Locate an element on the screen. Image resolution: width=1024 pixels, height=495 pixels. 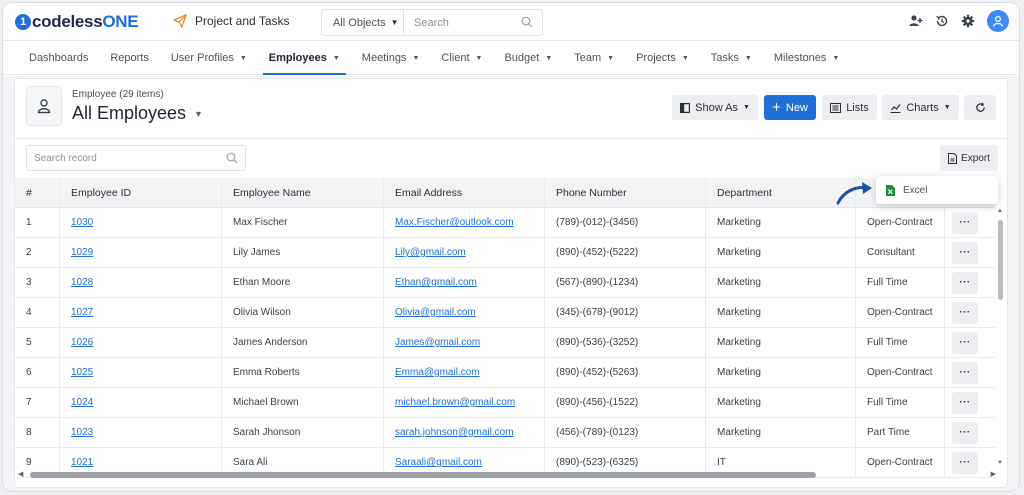
nav-item-tasks: Tasks ▼ is located at coordinates (731, 58).